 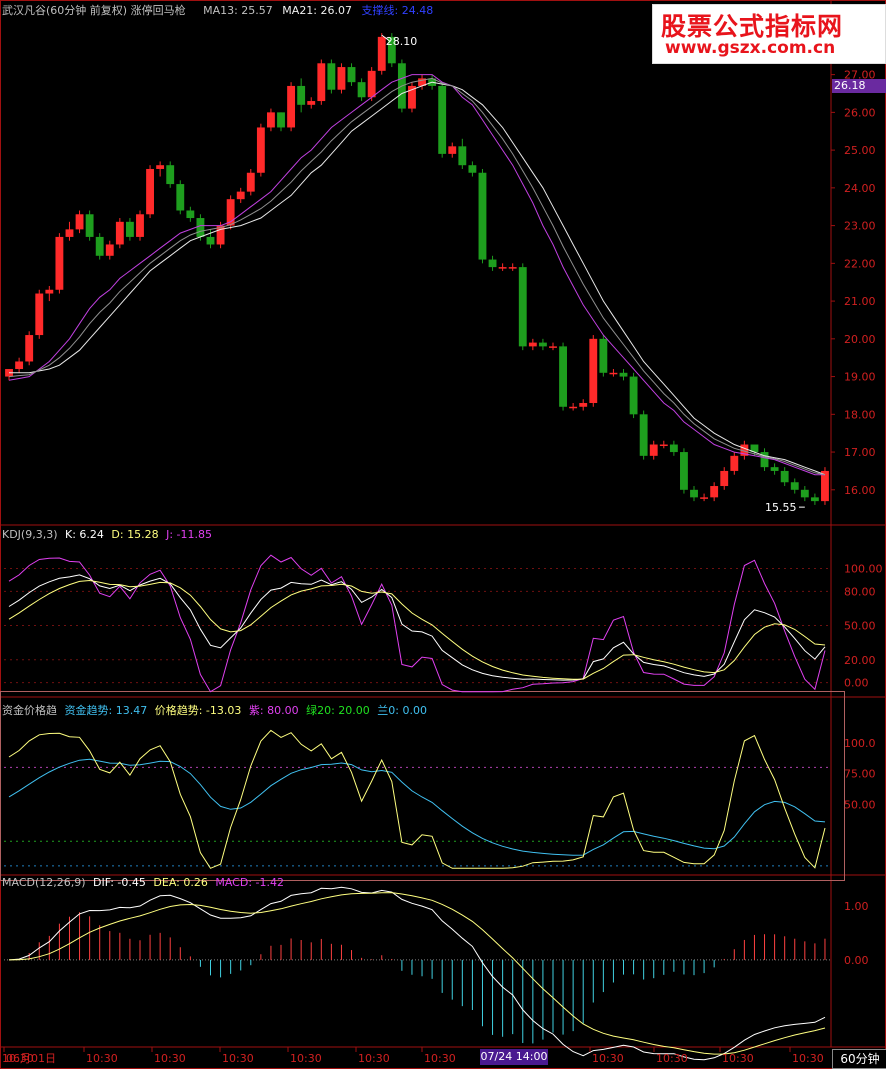 What do you see at coordinates (338, 710) in the screenshot?
I see `green-level: 绿20: 20.00` at bounding box center [338, 710].